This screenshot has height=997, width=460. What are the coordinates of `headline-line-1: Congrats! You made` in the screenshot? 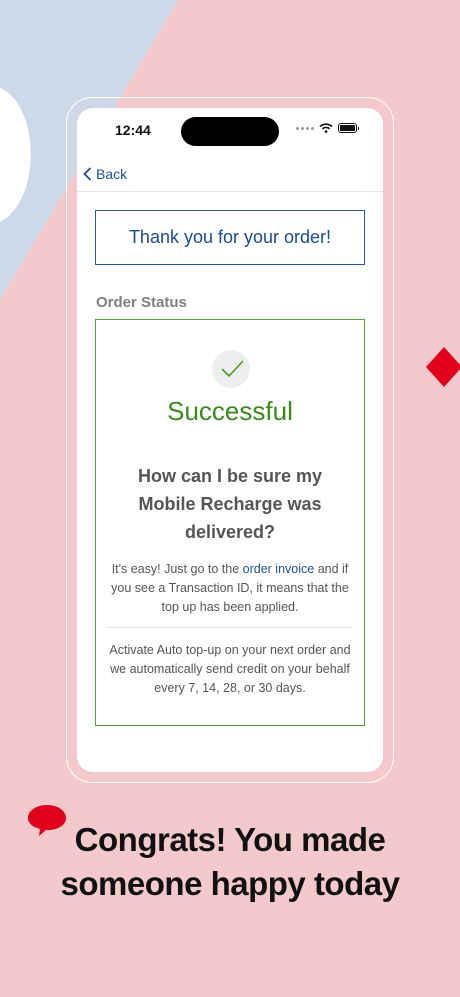 It's located at (230, 839).